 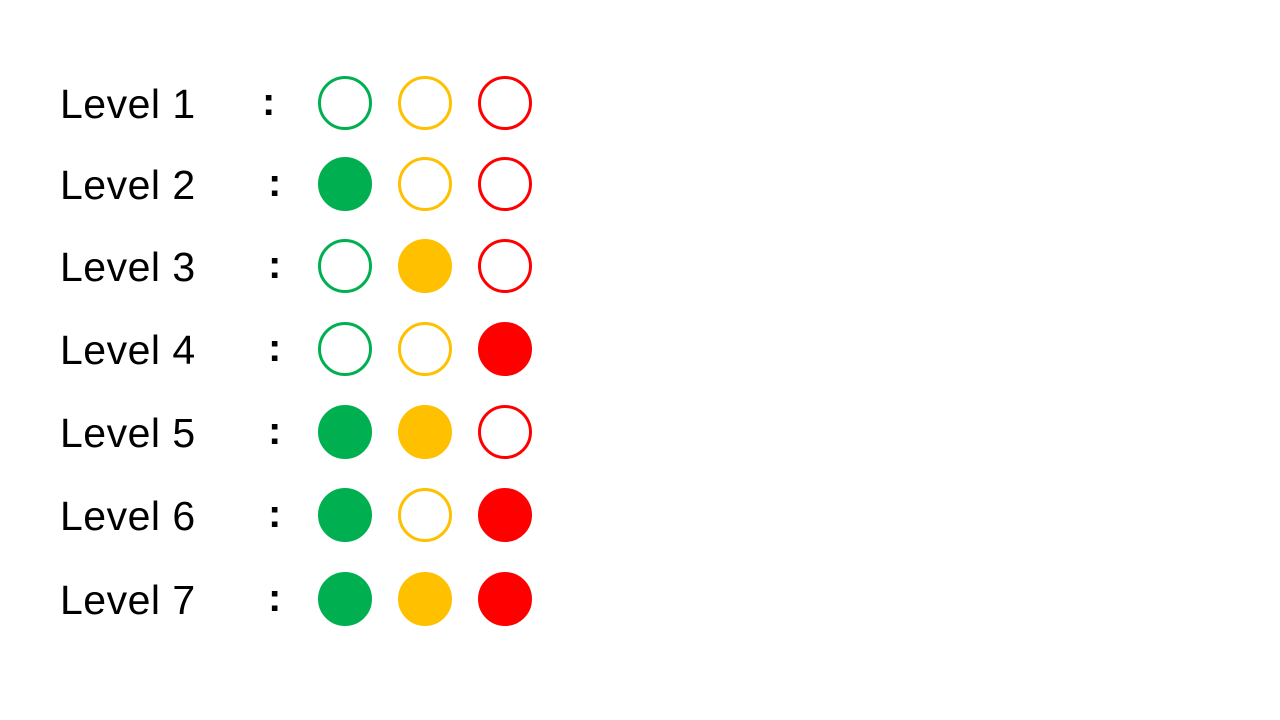 What do you see at coordinates (300, 268) in the screenshot?
I see `level-row: Level 3:` at bounding box center [300, 268].